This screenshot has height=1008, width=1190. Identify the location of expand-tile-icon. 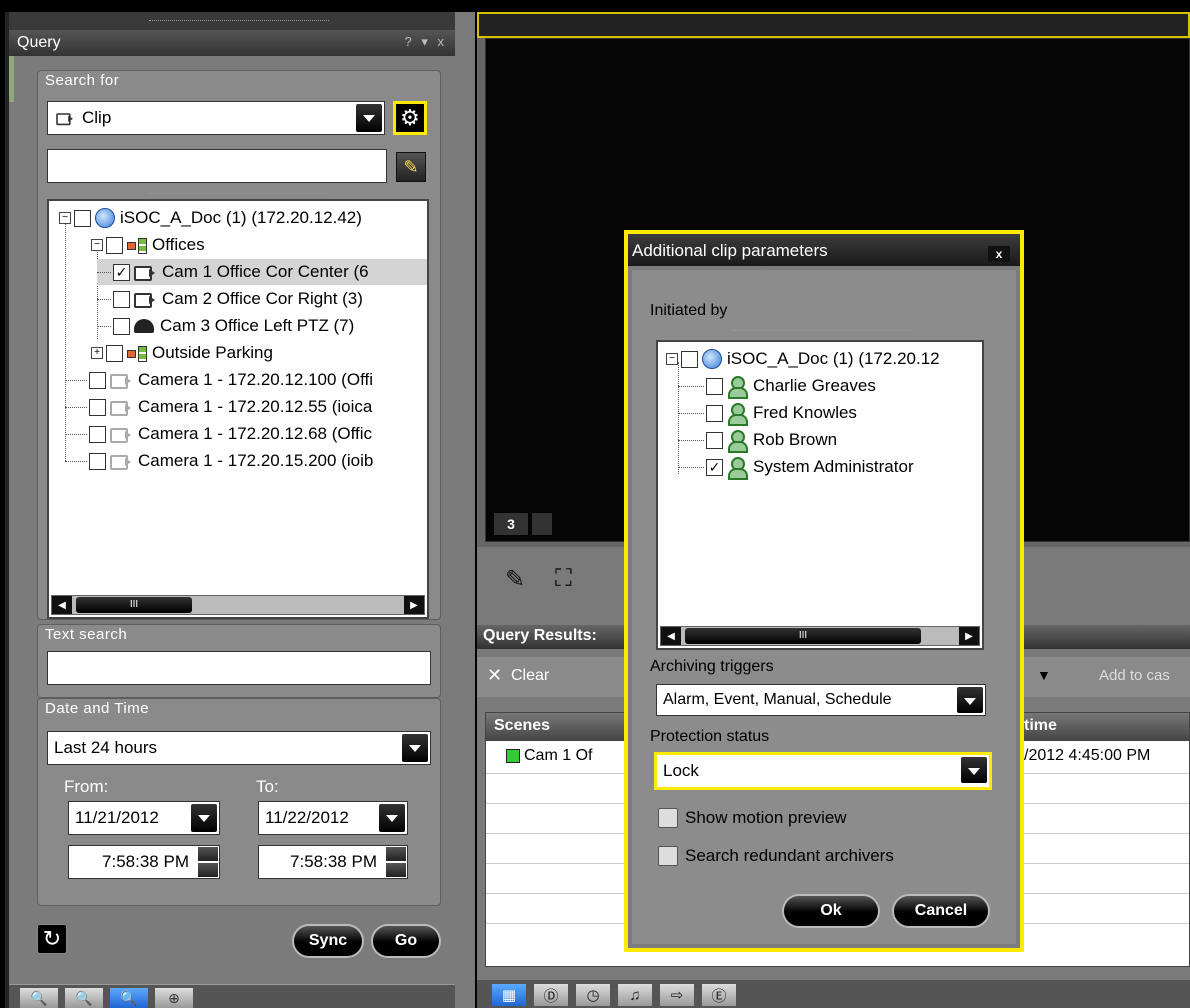
(542, 524).